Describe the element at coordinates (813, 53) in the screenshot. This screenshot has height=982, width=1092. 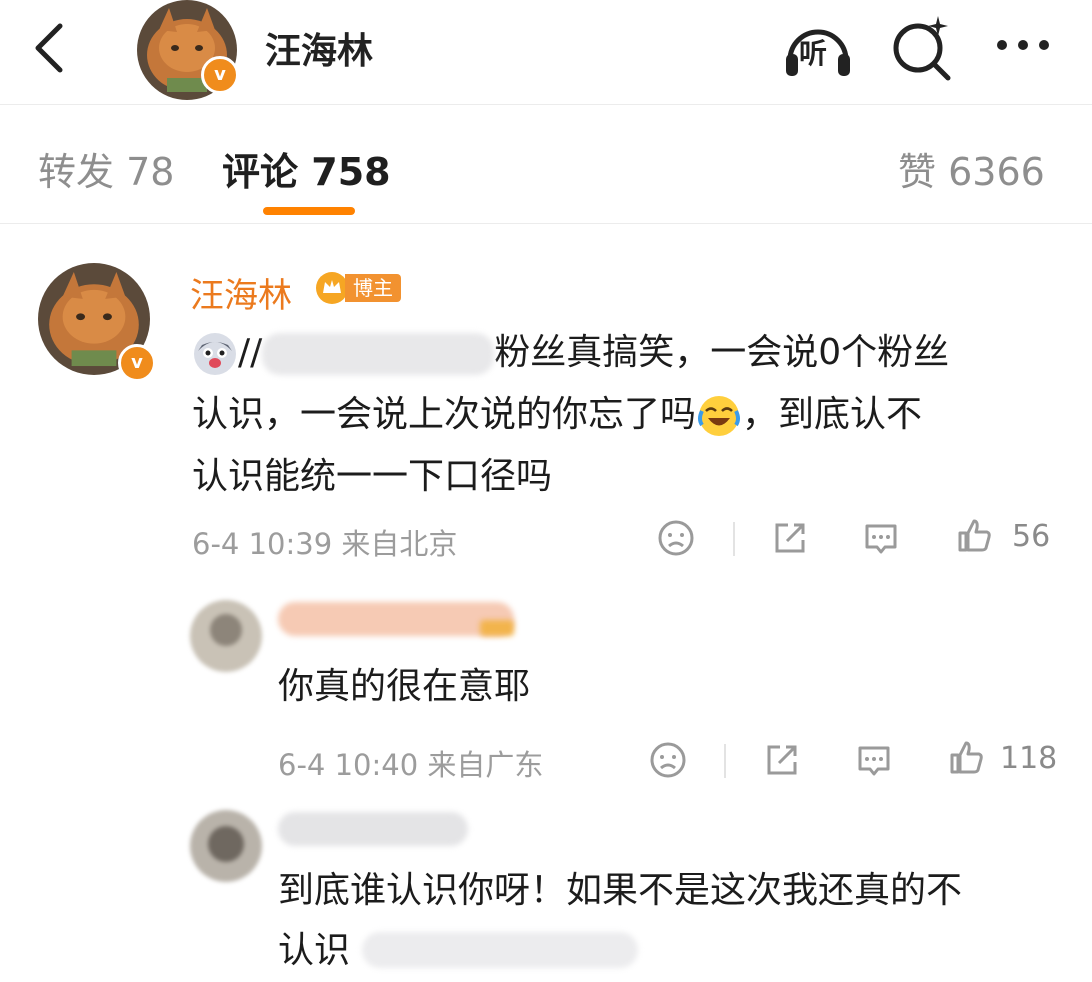
I see `listen-label: 听` at that location.